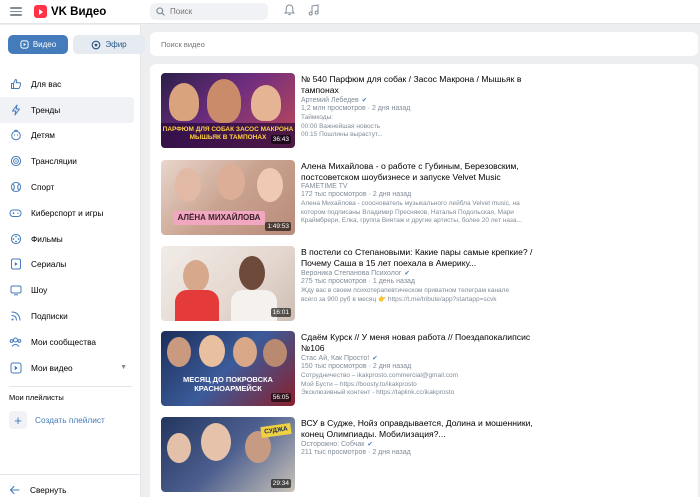  I want to click on description-line: Таймкоды:, so click(317, 118).